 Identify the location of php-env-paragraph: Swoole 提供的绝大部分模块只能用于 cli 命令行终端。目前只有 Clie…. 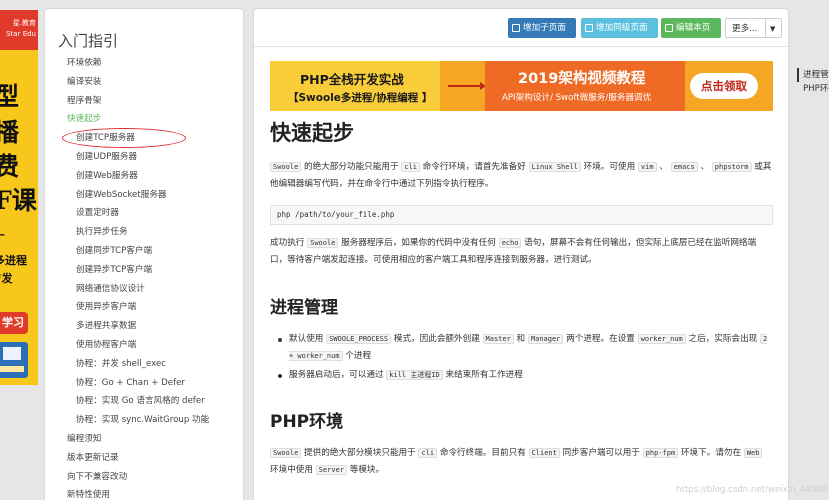
(521, 462).